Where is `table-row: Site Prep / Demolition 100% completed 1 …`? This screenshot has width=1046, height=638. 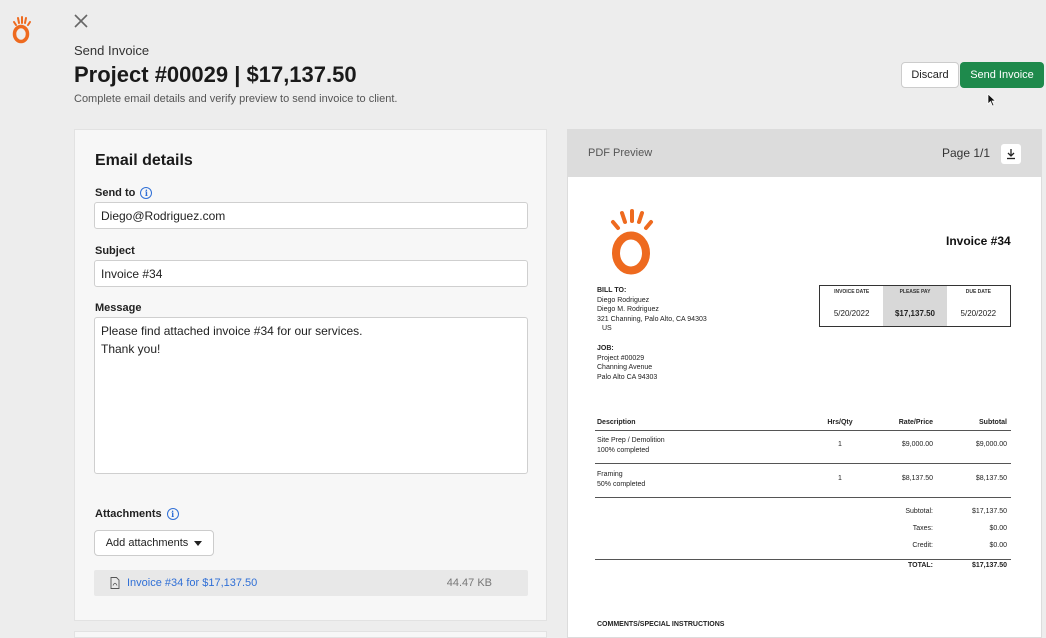
table-row: Site Prep / Demolition 100% completed 1 … is located at coordinates (803, 450).